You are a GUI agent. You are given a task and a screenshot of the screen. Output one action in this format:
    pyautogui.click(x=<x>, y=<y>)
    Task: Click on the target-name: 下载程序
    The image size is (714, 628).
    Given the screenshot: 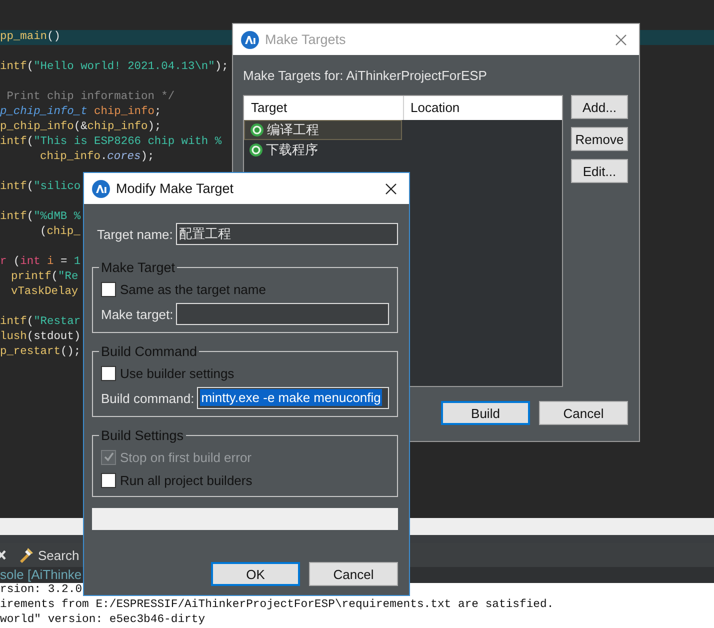 What is the action you would take?
    pyautogui.click(x=292, y=150)
    